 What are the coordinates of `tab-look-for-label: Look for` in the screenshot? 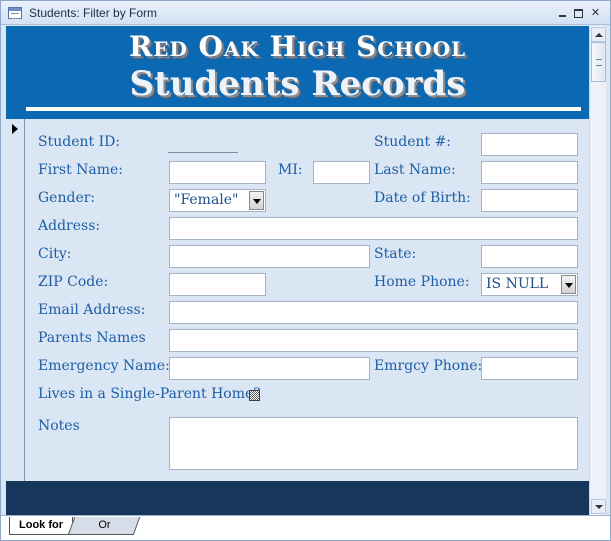 It's located at (41, 525).